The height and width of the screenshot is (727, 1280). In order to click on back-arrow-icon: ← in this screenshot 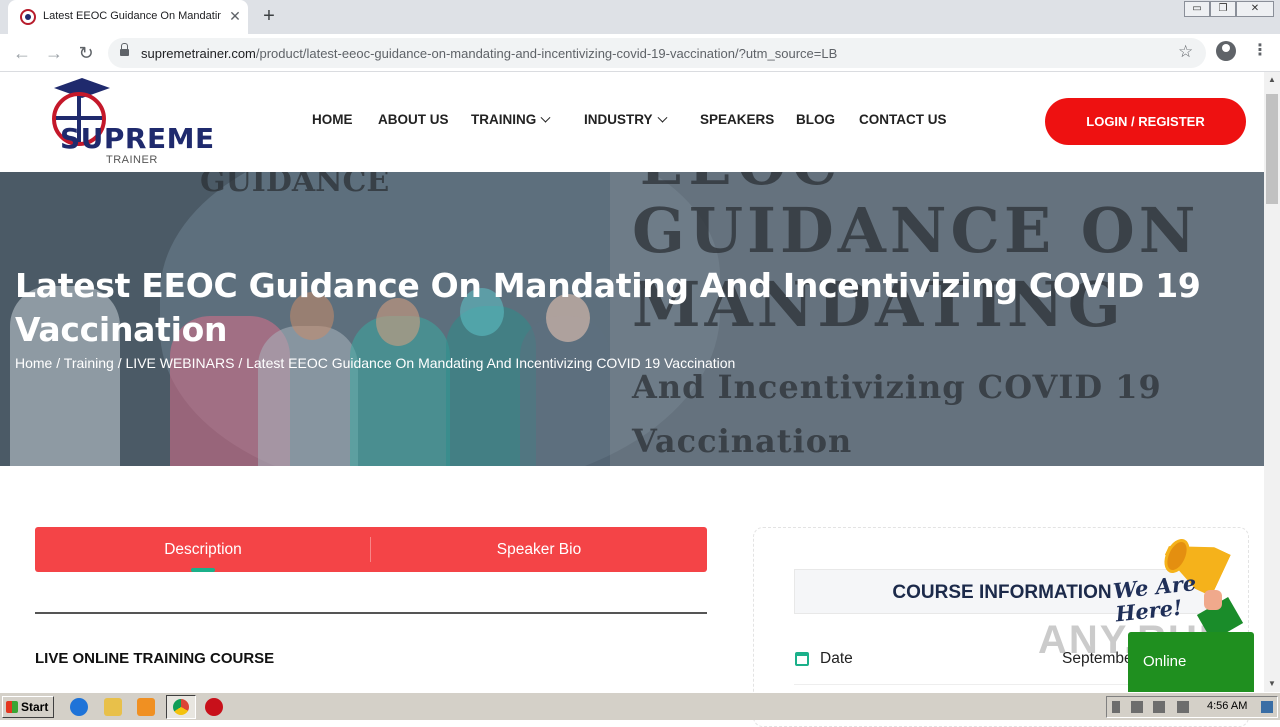, I will do `click(22, 53)`.